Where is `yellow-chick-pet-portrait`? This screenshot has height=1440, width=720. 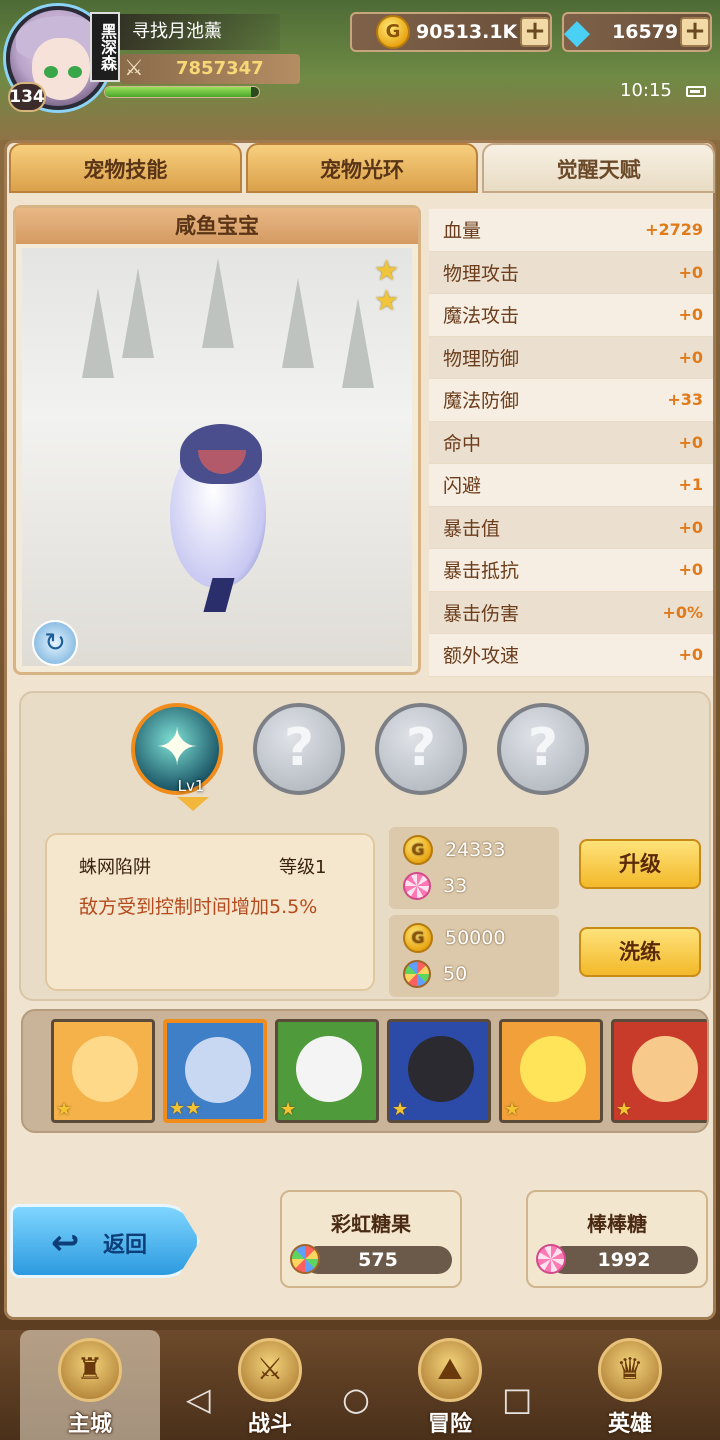
yellow-chick-pet-portrait is located at coordinates (553, 1069).